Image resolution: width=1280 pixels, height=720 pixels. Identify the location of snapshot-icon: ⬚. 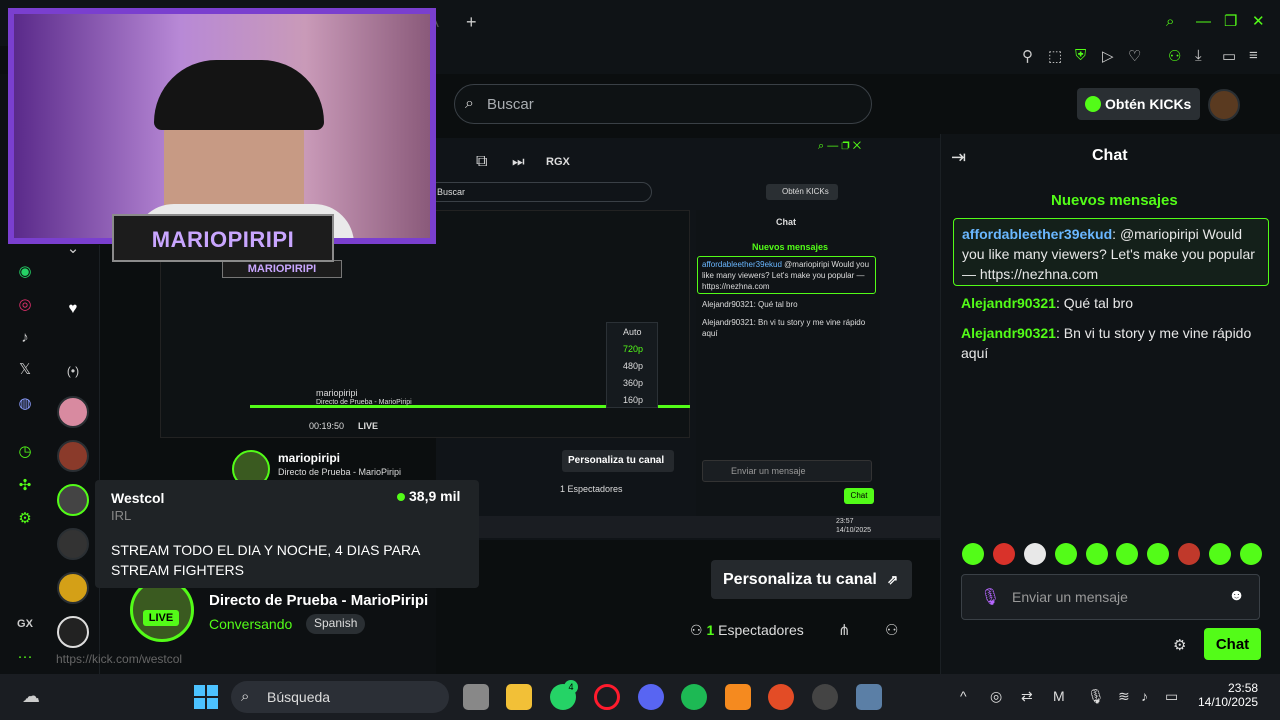
(1055, 56).